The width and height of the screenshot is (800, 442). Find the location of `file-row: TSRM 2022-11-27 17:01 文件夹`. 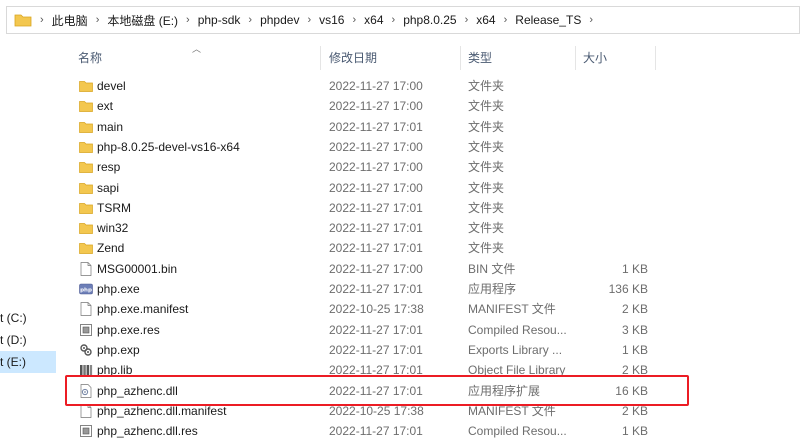

file-row: TSRM 2022-11-27 17:01 文件夹 is located at coordinates (433, 208).